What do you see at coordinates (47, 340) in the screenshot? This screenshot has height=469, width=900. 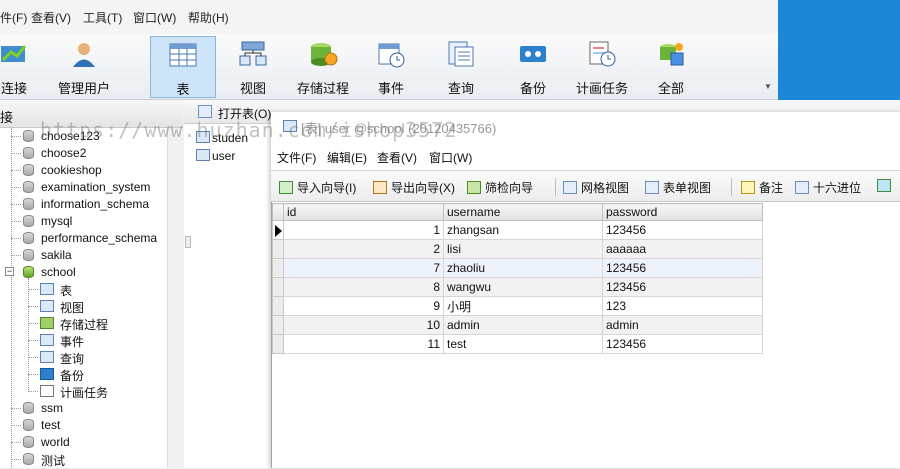 I see `event-icon` at bounding box center [47, 340].